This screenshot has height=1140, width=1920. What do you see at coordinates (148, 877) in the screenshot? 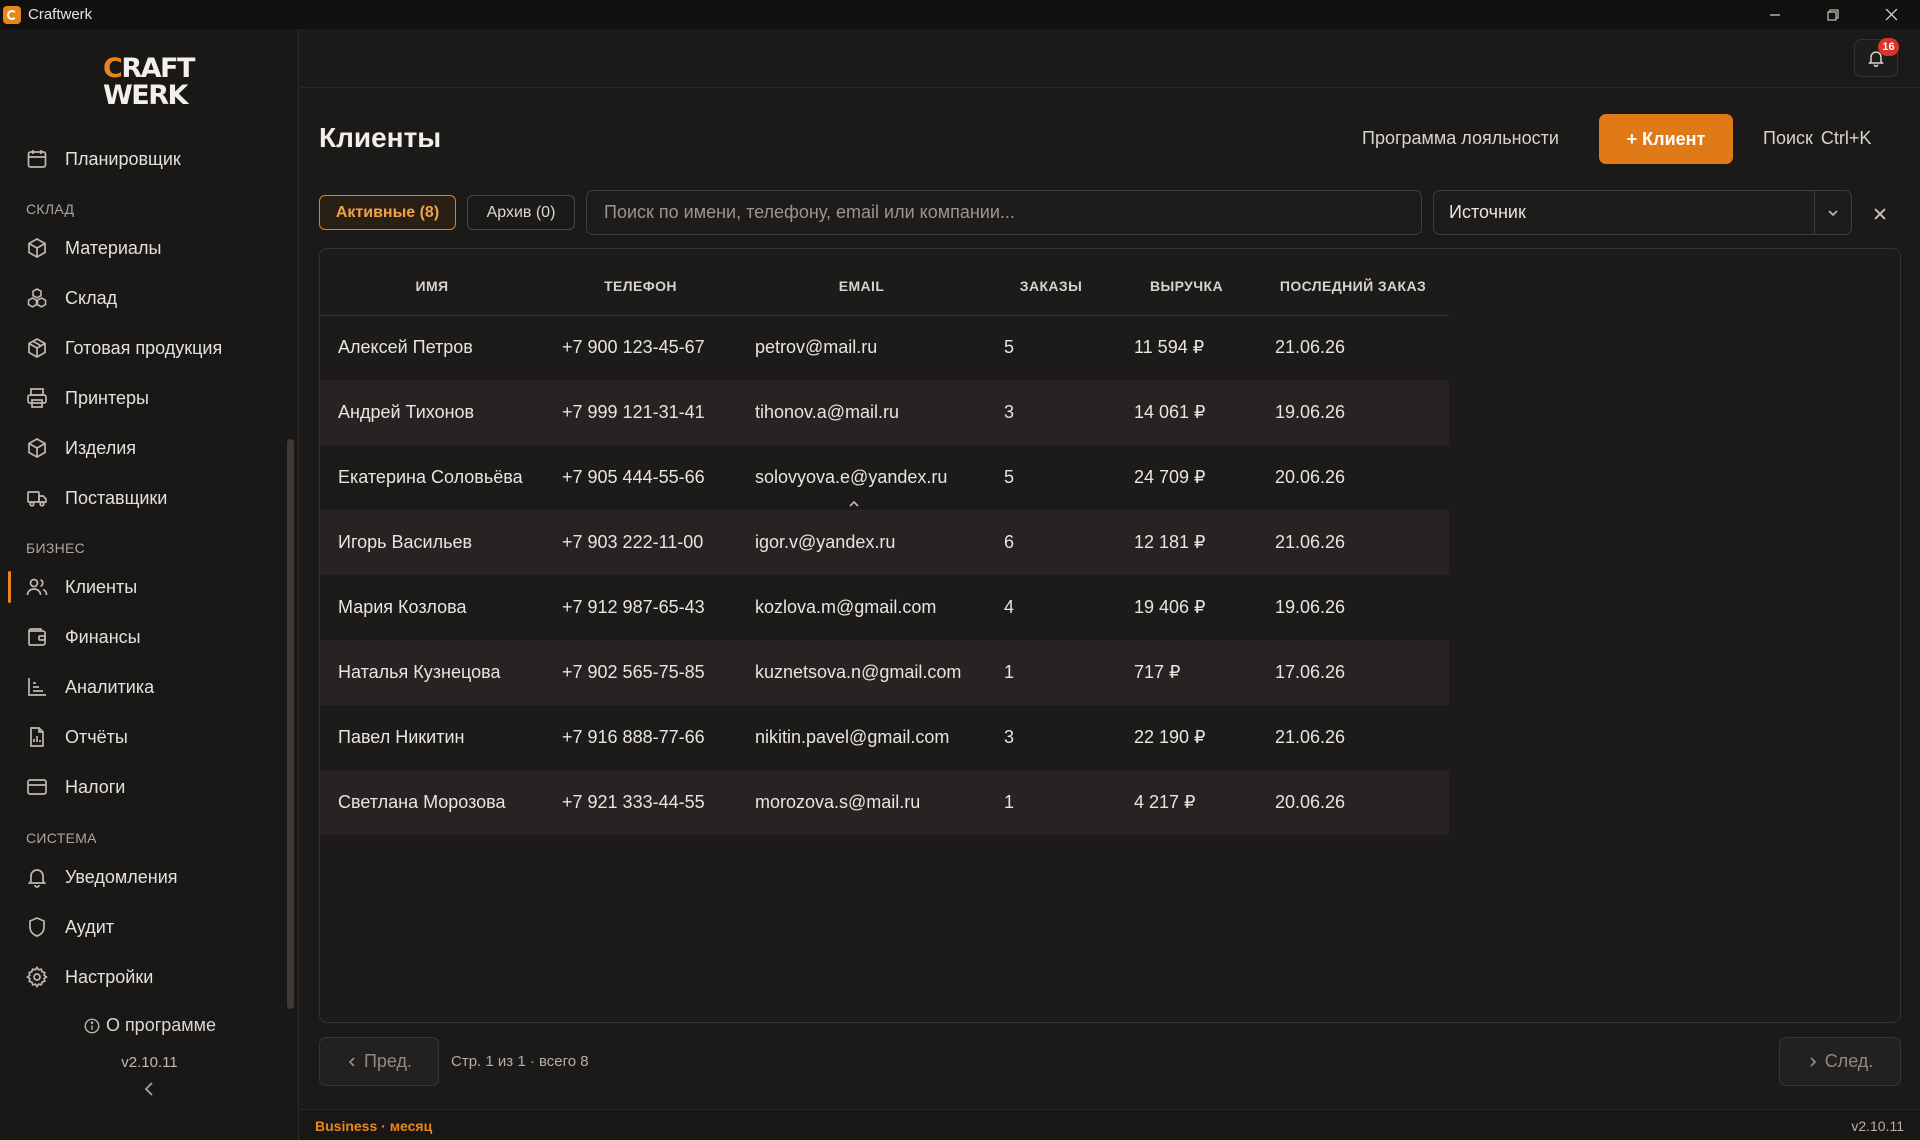
I see `sidebar-item-notifications: Уведомления` at bounding box center [148, 877].